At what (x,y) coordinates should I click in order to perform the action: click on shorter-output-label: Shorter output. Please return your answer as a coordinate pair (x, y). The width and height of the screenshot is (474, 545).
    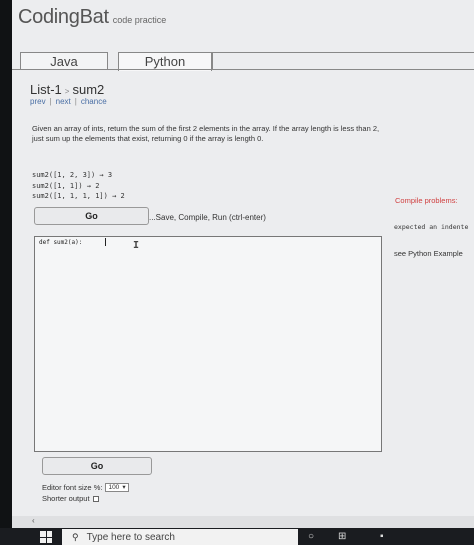
    Looking at the image, I should click on (66, 498).